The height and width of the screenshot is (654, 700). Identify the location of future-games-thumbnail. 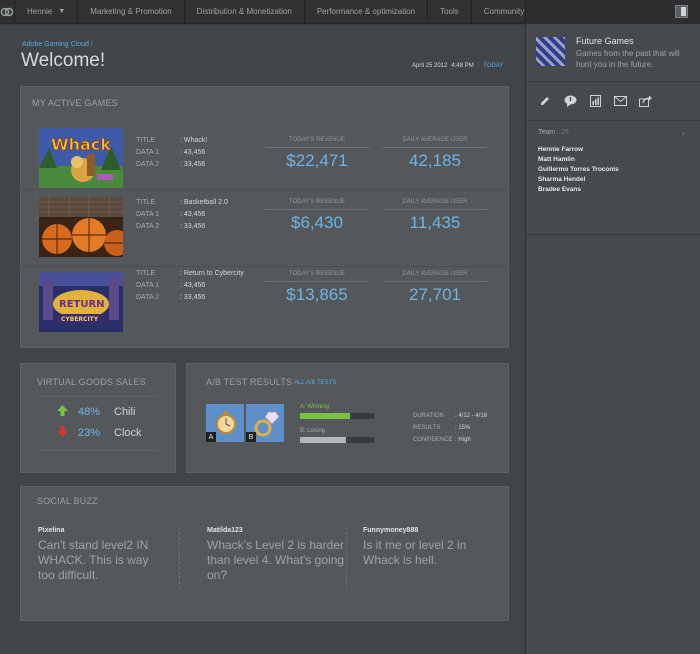
(550, 51).